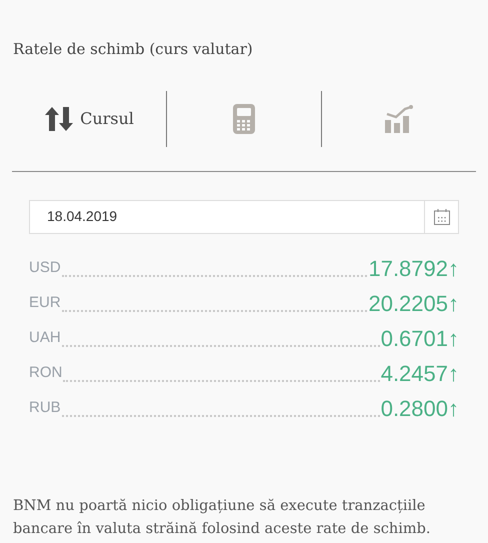 The height and width of the screenshot is (543, 488). What do you see at coordinates (222, 517) in the screenshot?
I see `disclaimer-text: BNM nu poartă nicio obligațiune să execute tranzacțiile bancare în valuta străină folosind aceste rate de schimb.` at bounding box center [222, 517].